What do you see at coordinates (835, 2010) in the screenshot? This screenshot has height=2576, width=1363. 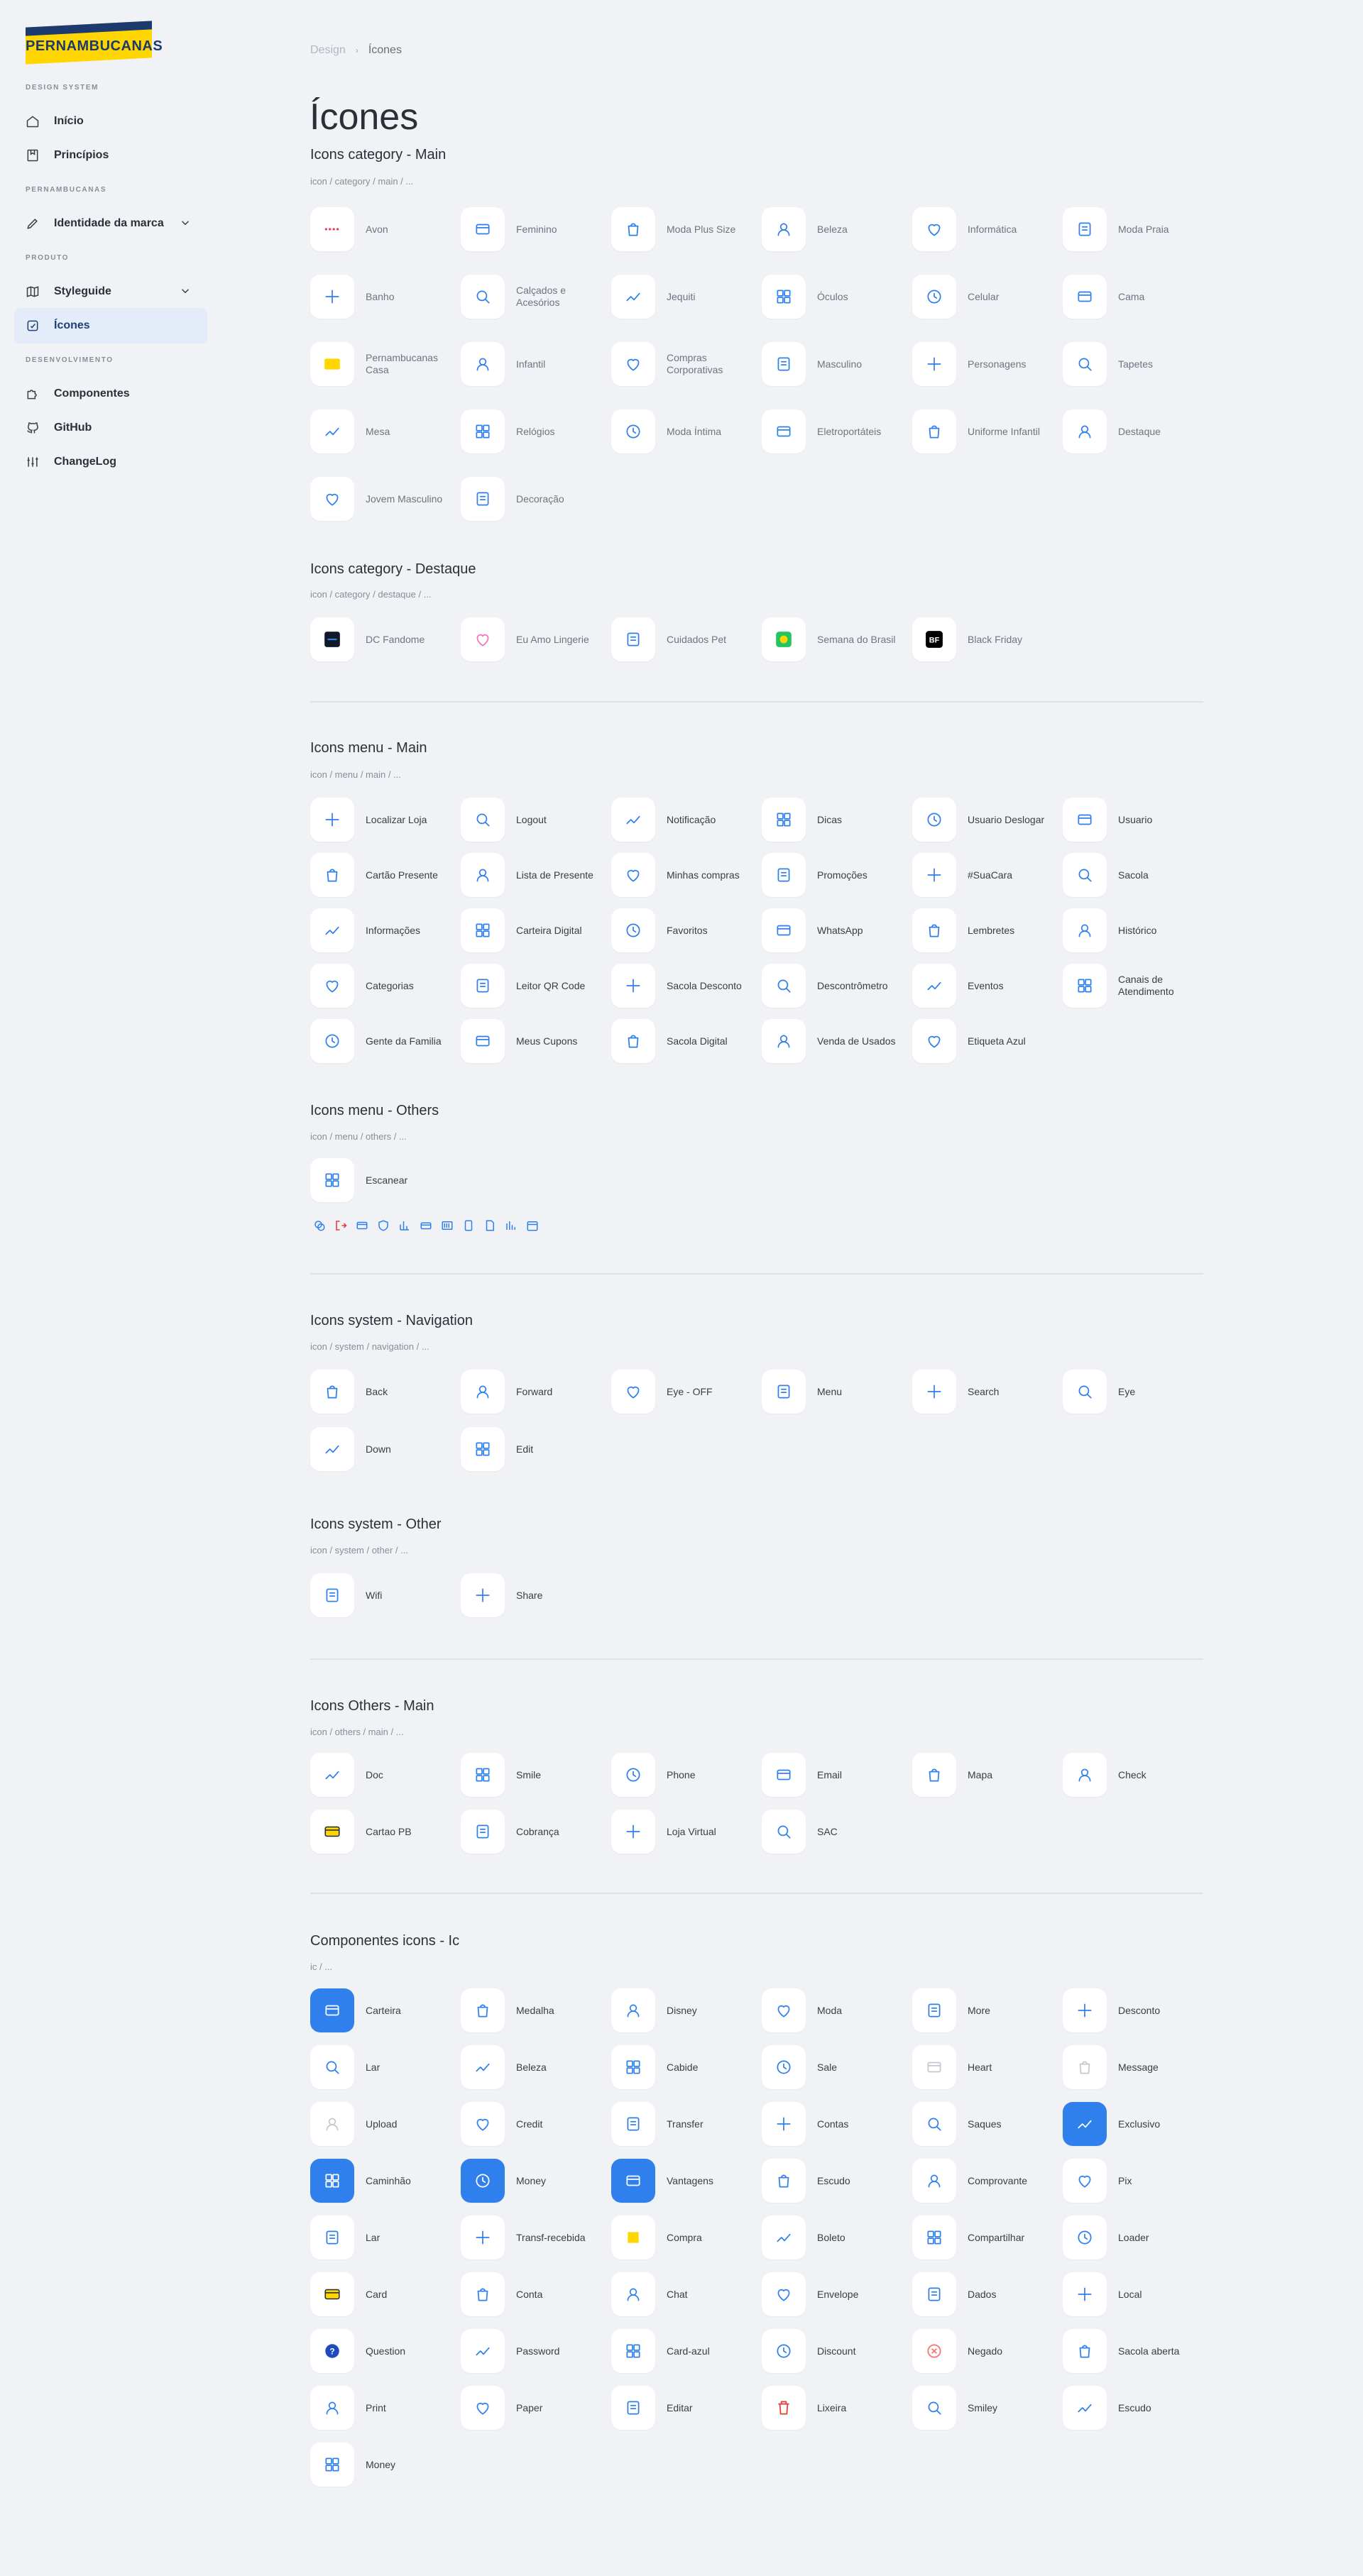 I see `icon-tile: Moda` at bounding box center [835, 2010].